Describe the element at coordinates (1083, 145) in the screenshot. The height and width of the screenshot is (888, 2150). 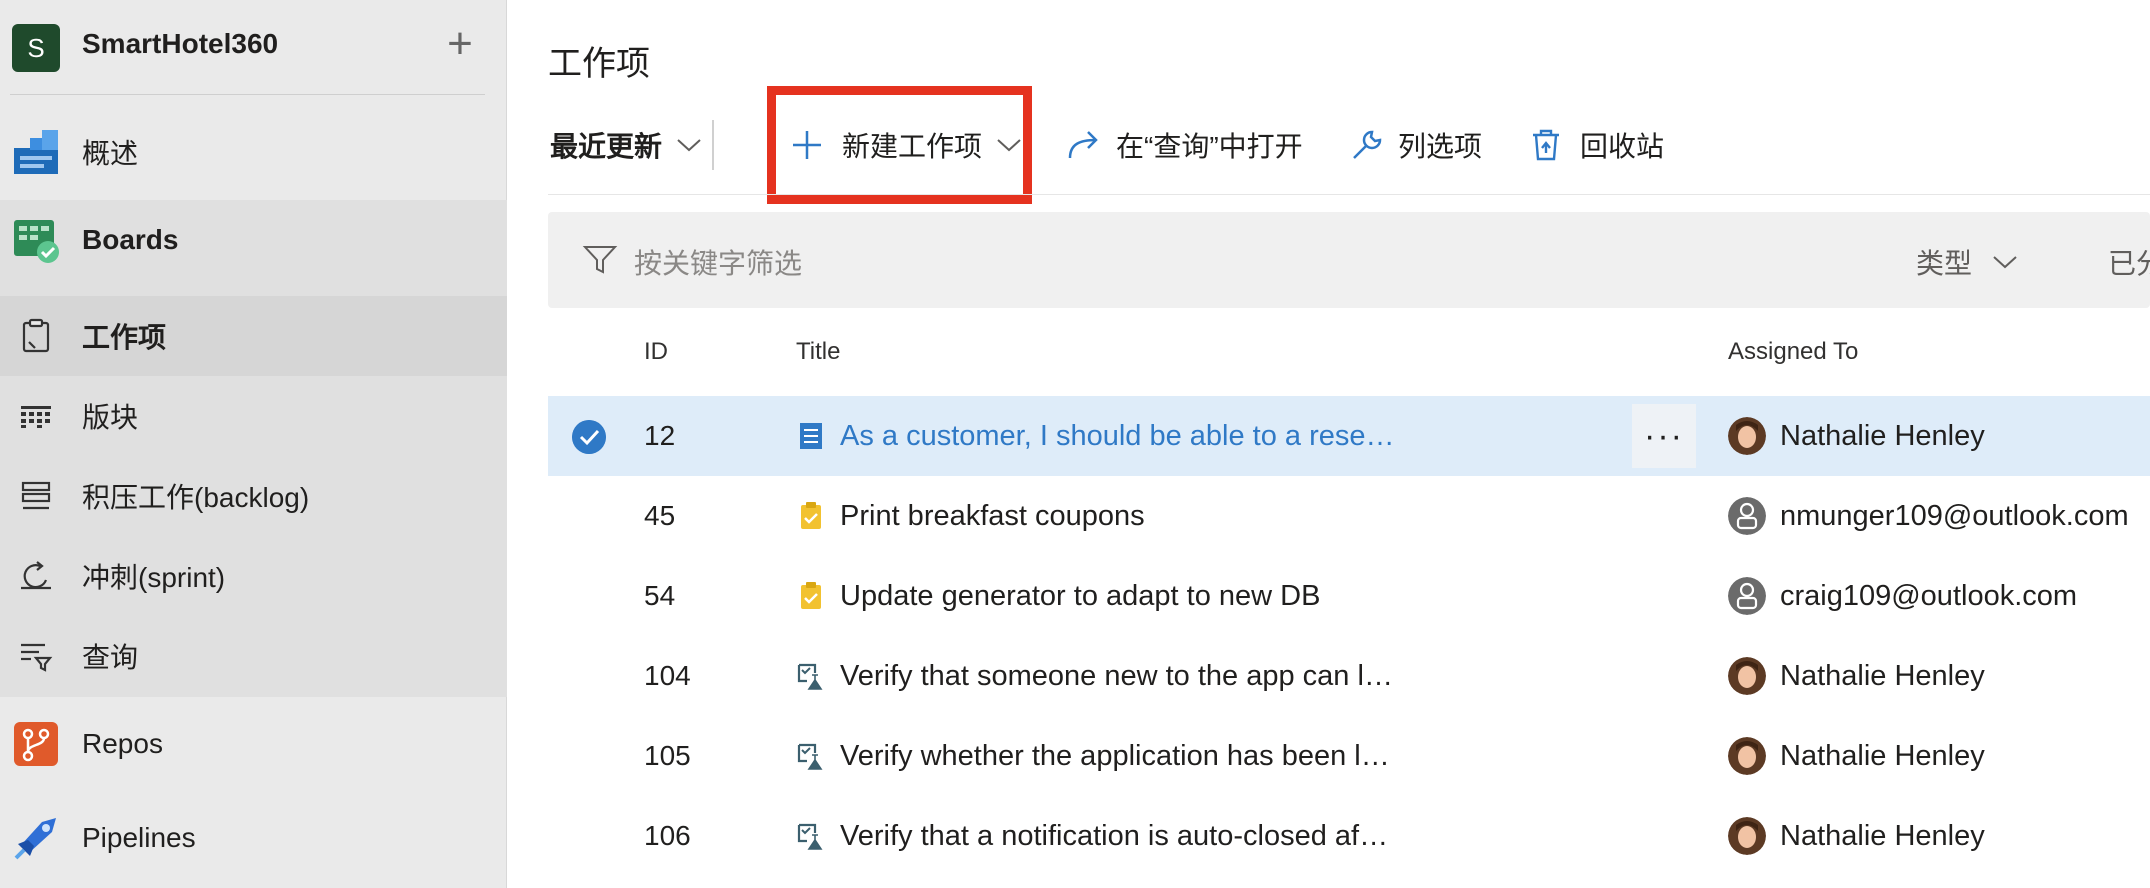
I see `redo-arrow-icon` at that location.